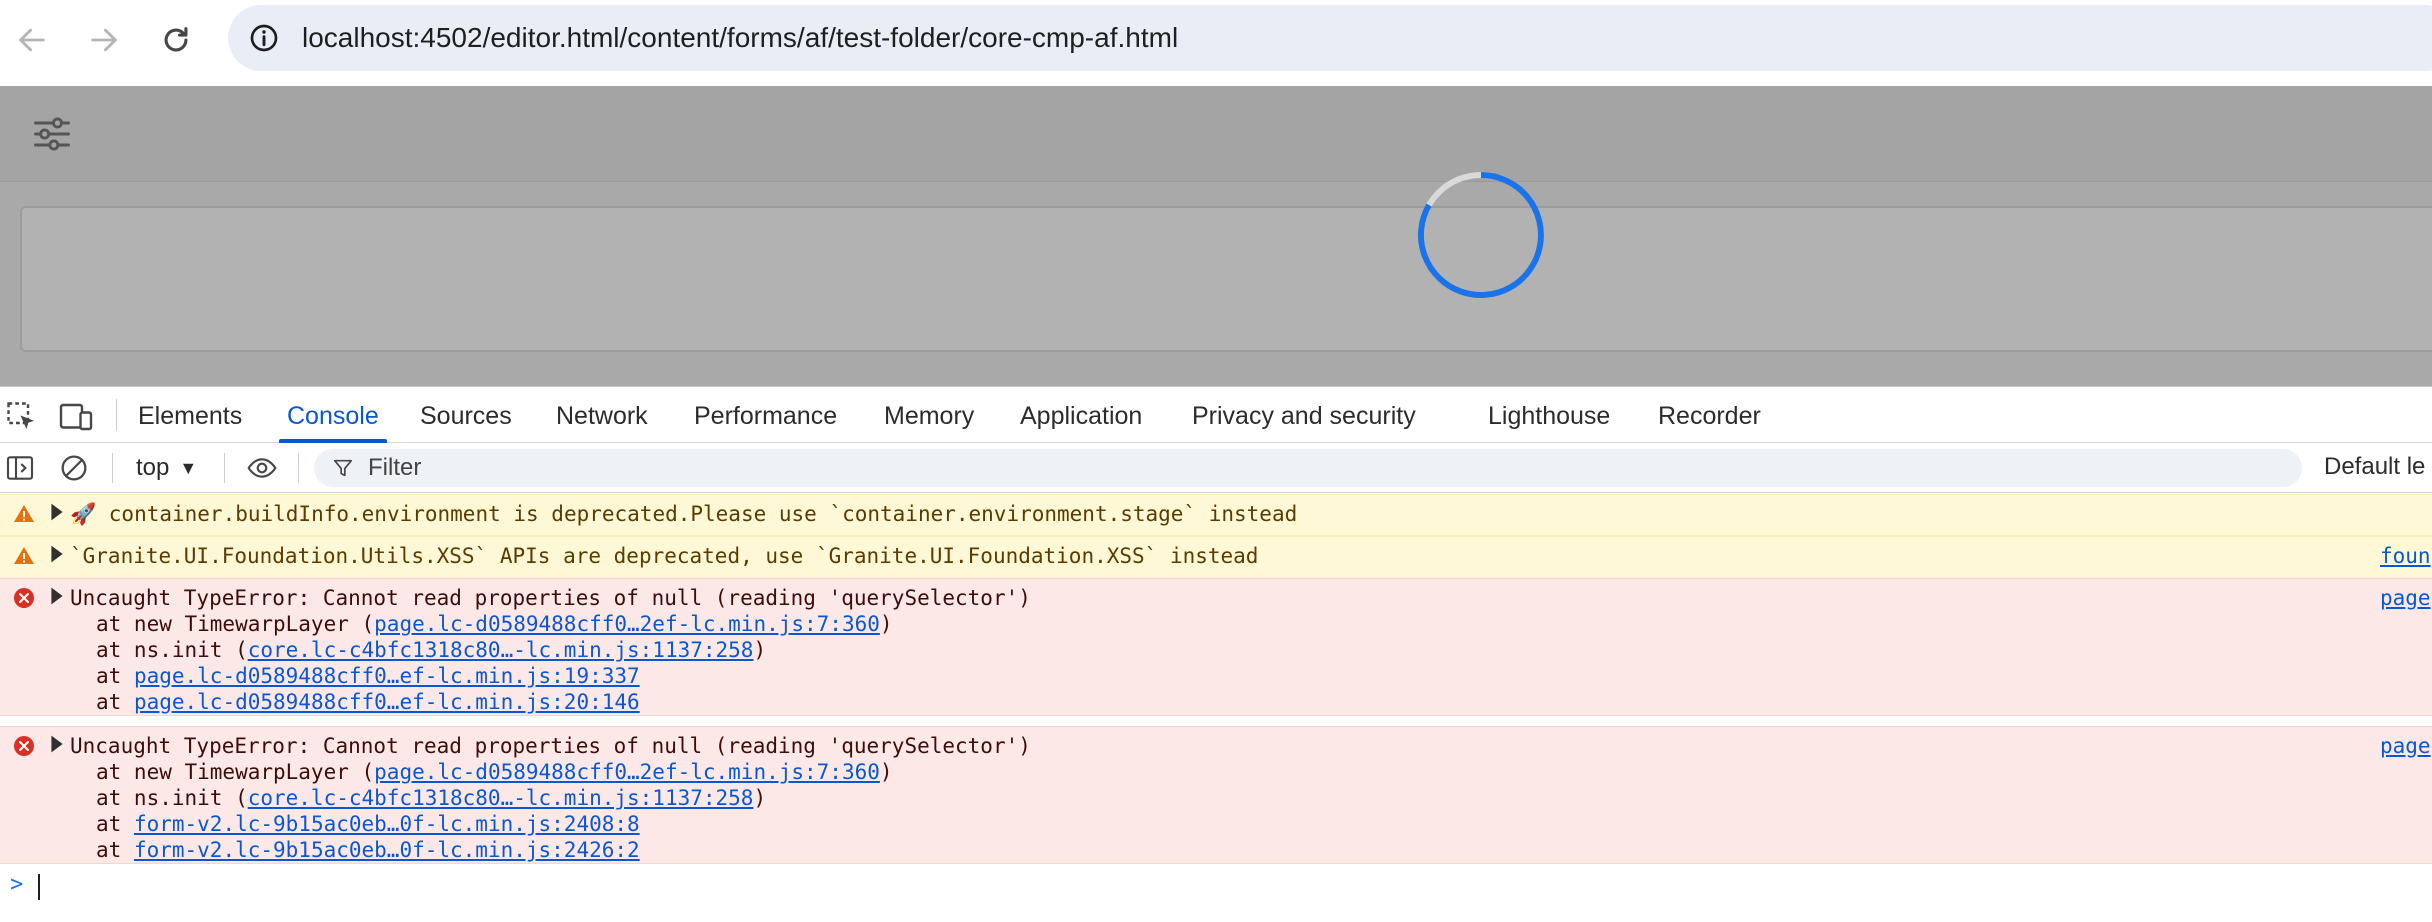  Describe the element at coordinates (1549, 415) in the screenshot. I see `tab-lighthouse: Lighthouse` at that location.